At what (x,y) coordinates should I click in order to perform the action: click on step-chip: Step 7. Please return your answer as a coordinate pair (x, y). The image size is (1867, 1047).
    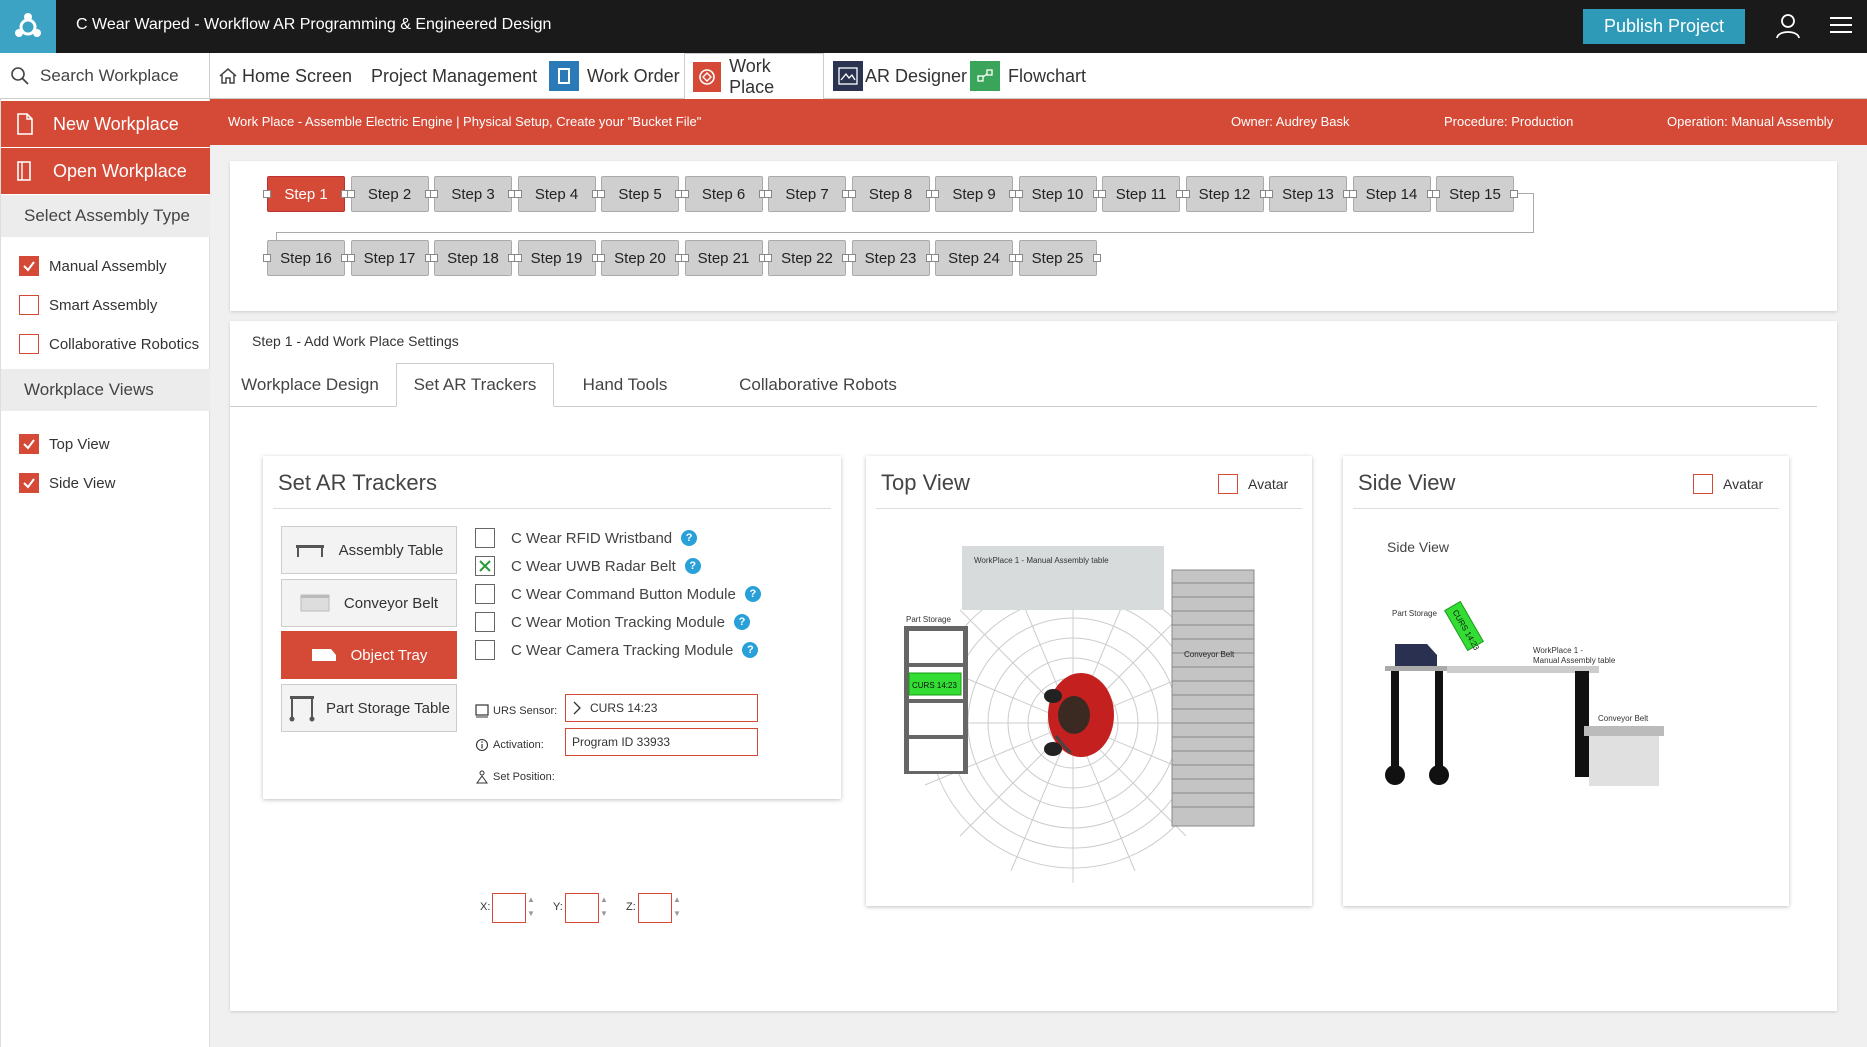
    Looking at the image, I should click on (807, 194).